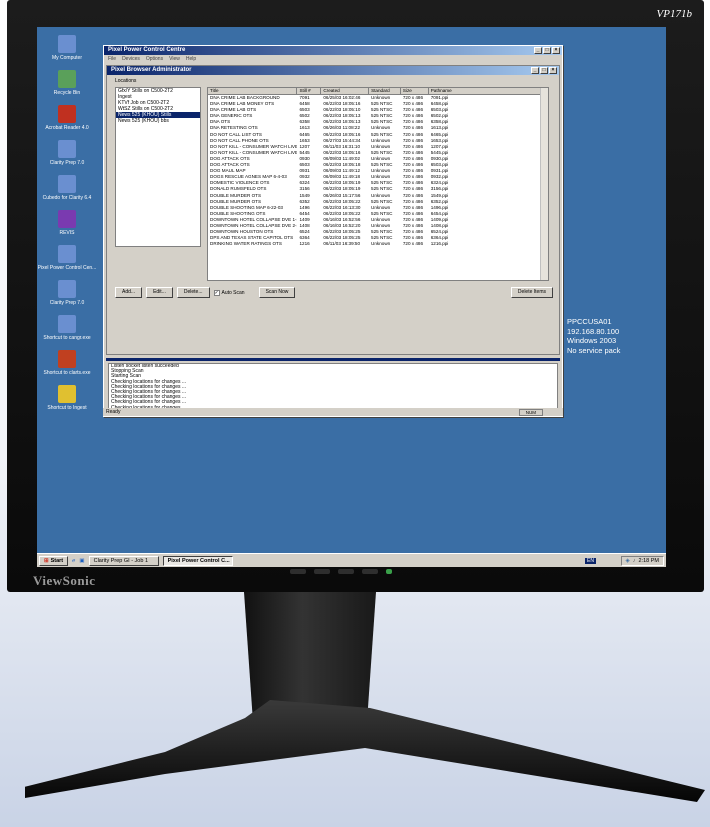 This screenshot has width=710, height=827. What do you see at coordinates (341, 571) in the screenshot?
I see `monitor-buttons` at bounding box center [341, 571].